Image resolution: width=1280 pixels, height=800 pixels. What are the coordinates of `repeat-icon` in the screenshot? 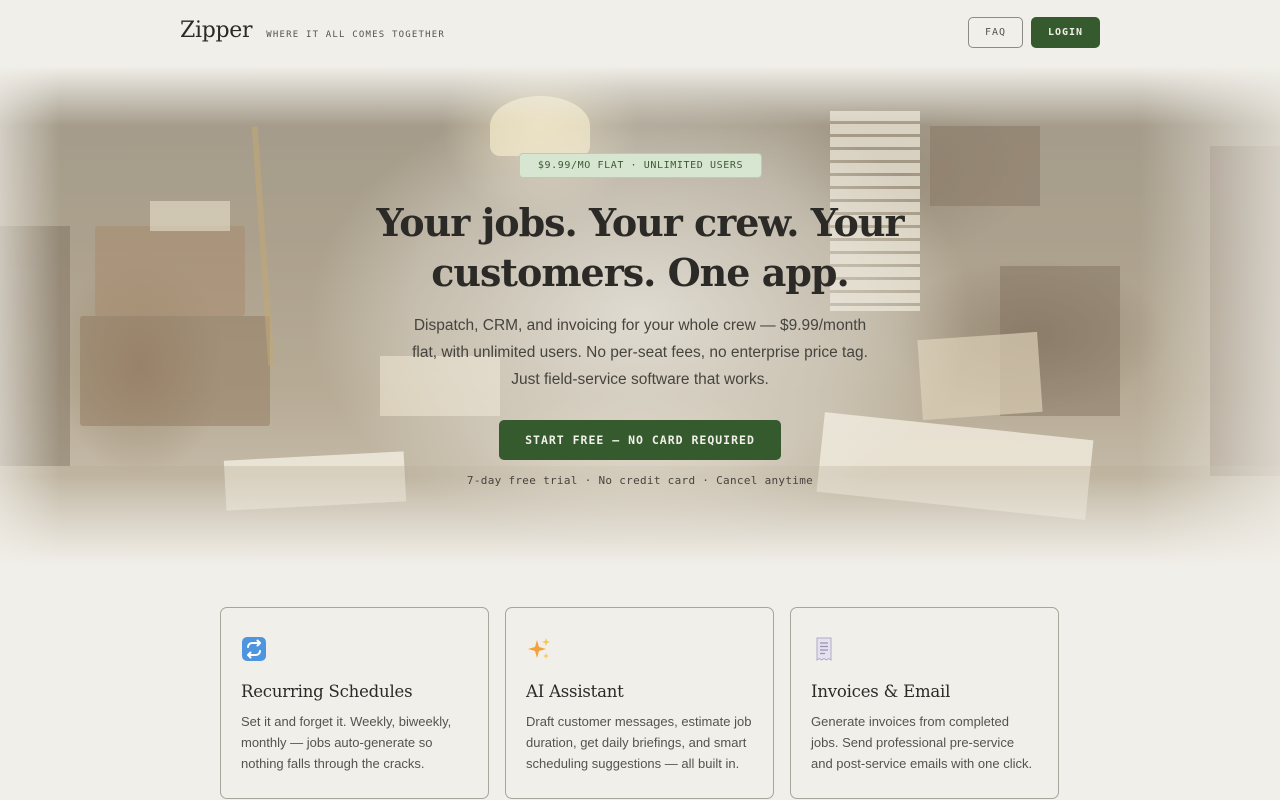 It's located at (254, 649).